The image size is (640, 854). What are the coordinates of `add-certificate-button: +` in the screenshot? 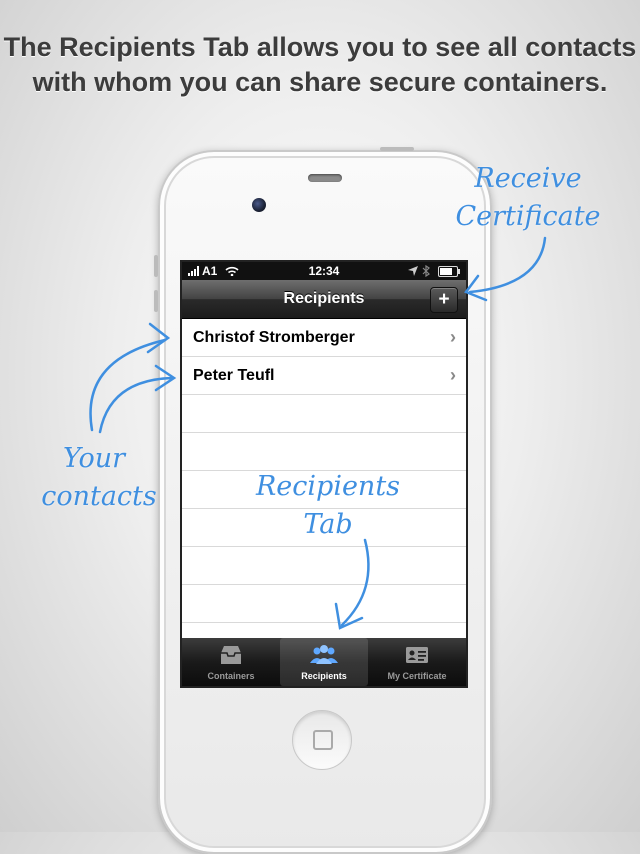 It's located at (444, 300).